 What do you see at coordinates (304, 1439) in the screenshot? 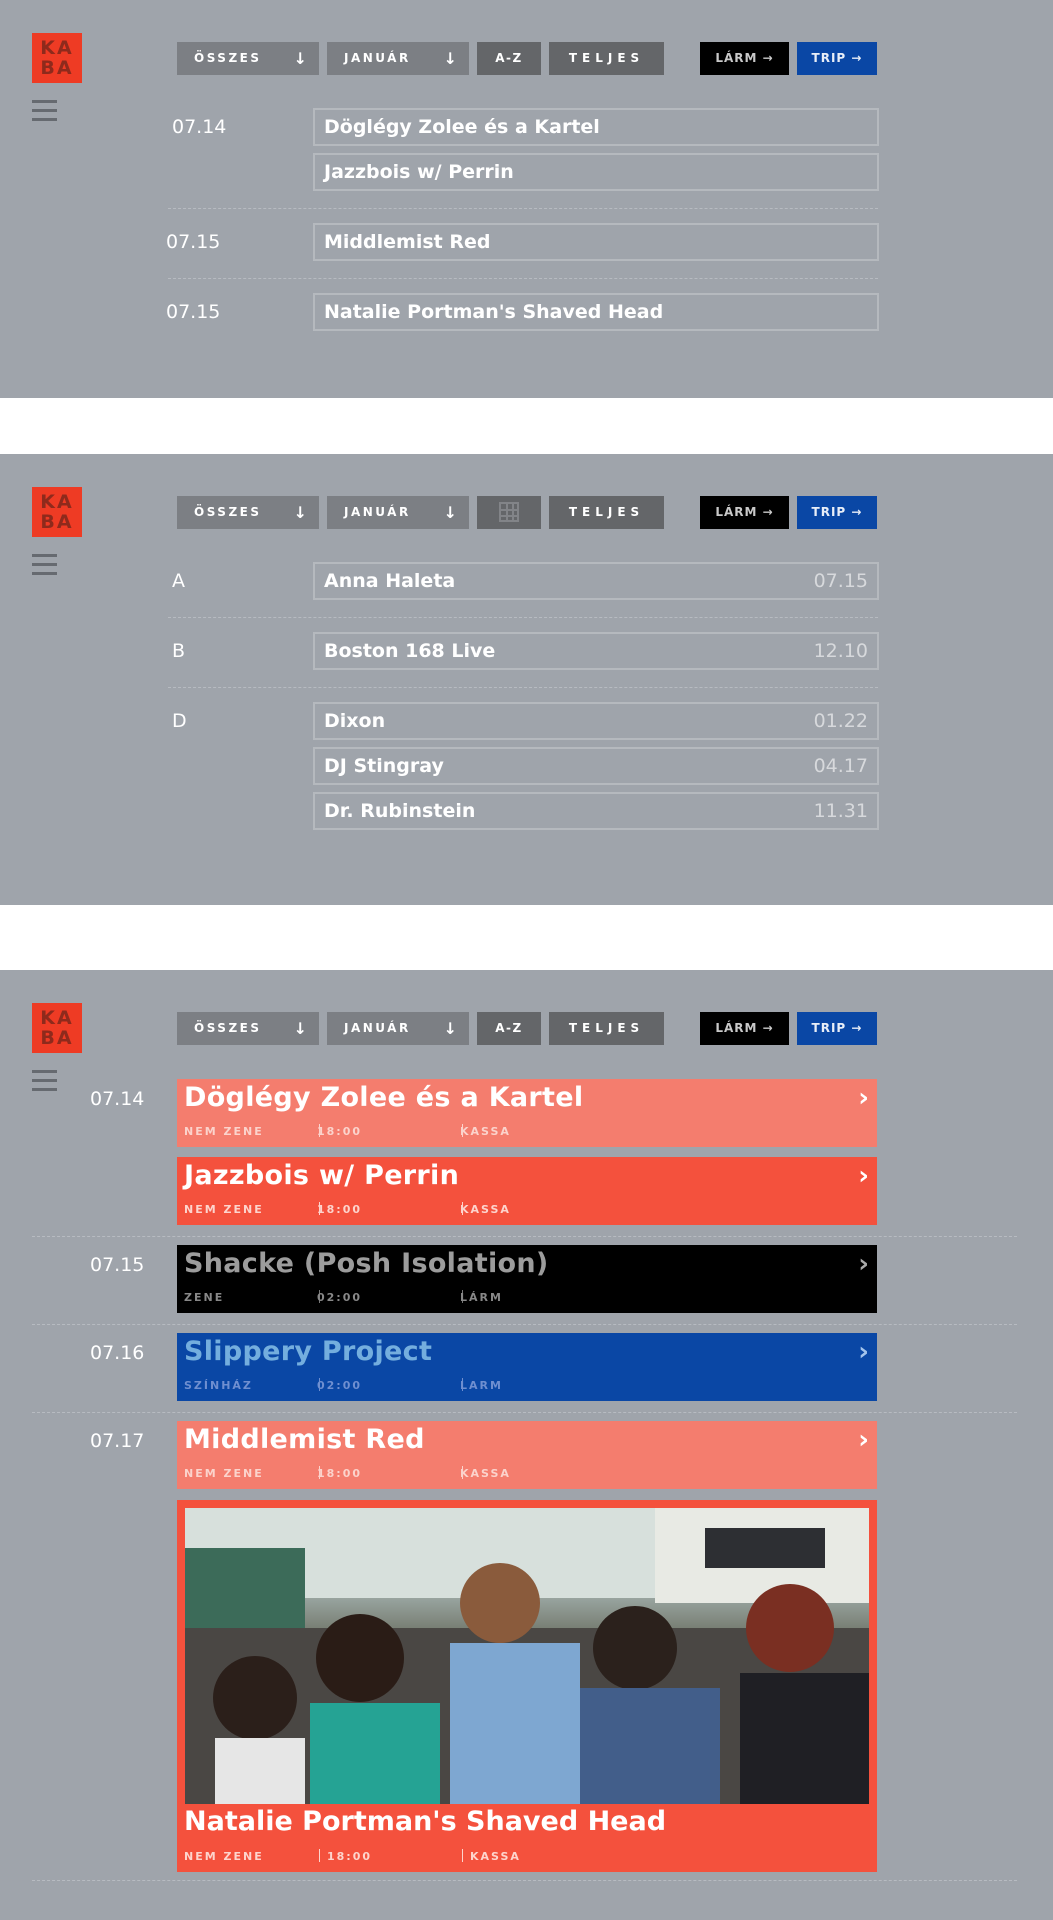
I see `event-title: Middlemist Red` at bounding box center [304, 1439].